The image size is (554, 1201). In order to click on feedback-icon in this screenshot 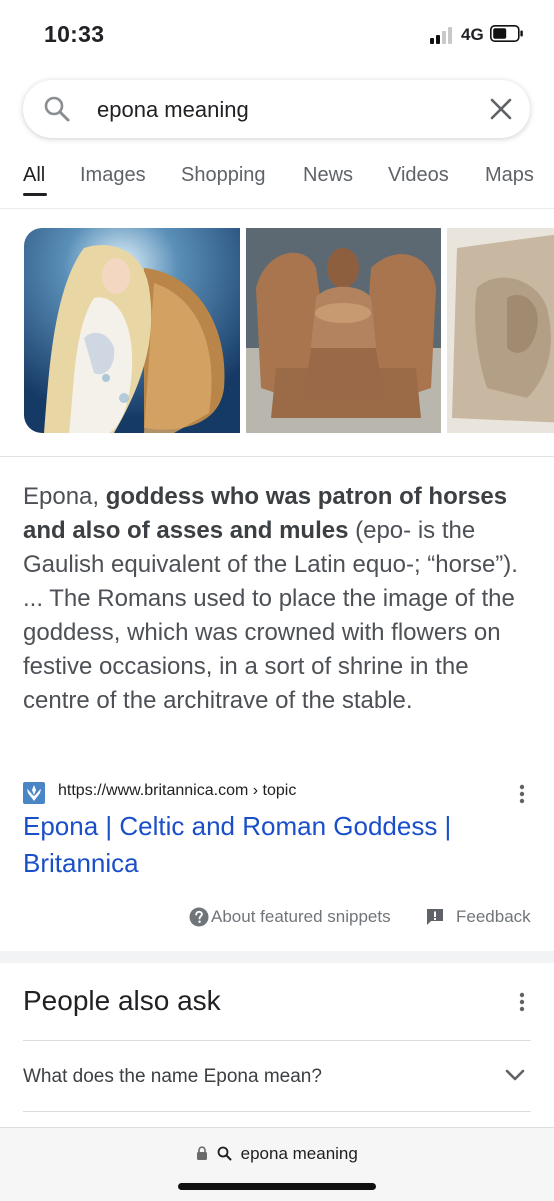, I will do `click(435, 917)`.